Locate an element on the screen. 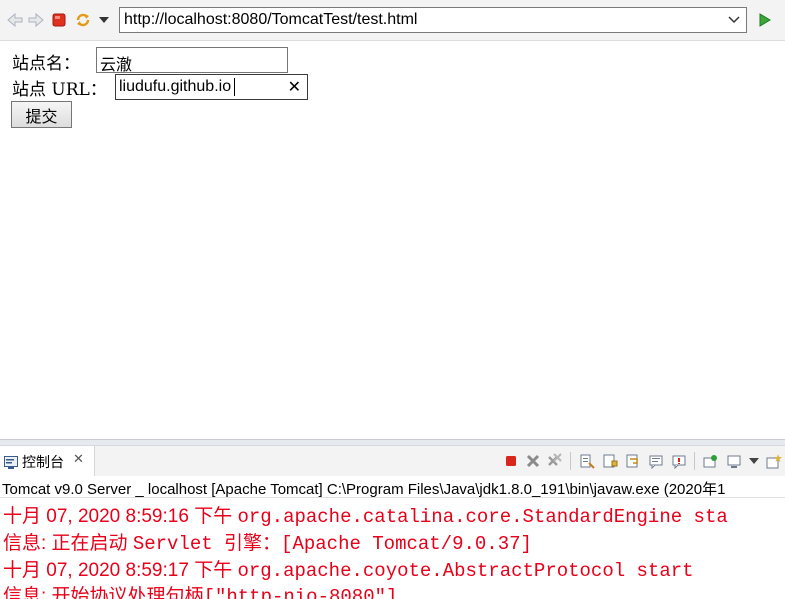 The height and width of the screenshot is (599, 785). word-wrap-icon is located at coordinates (633, 461).